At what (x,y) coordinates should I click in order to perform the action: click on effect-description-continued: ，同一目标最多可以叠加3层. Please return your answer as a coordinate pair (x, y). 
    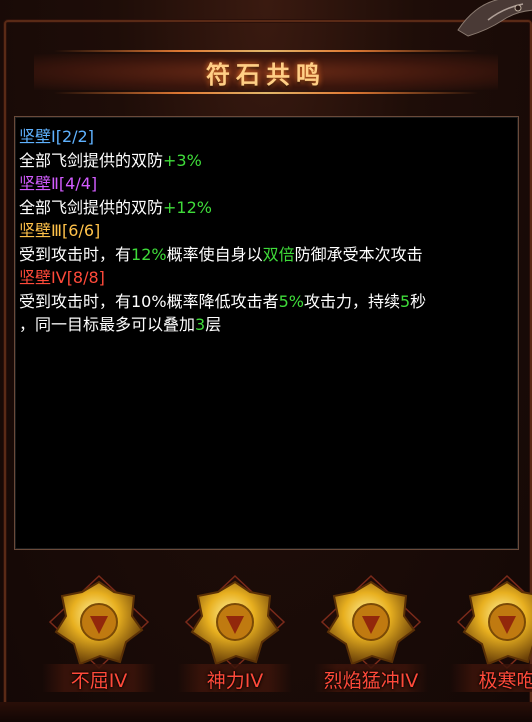
    Looking at the image, I should click on (266, 325).